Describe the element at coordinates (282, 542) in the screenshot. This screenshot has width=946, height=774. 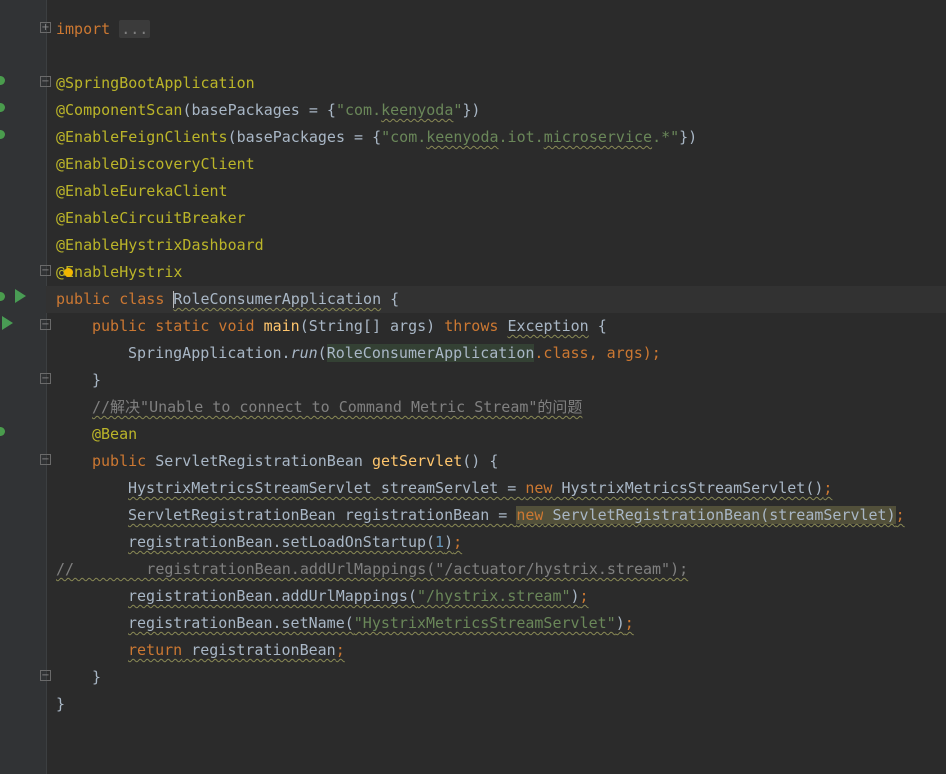
I see `code-text: registrationBean.setLoadOnStartup(` at that location.